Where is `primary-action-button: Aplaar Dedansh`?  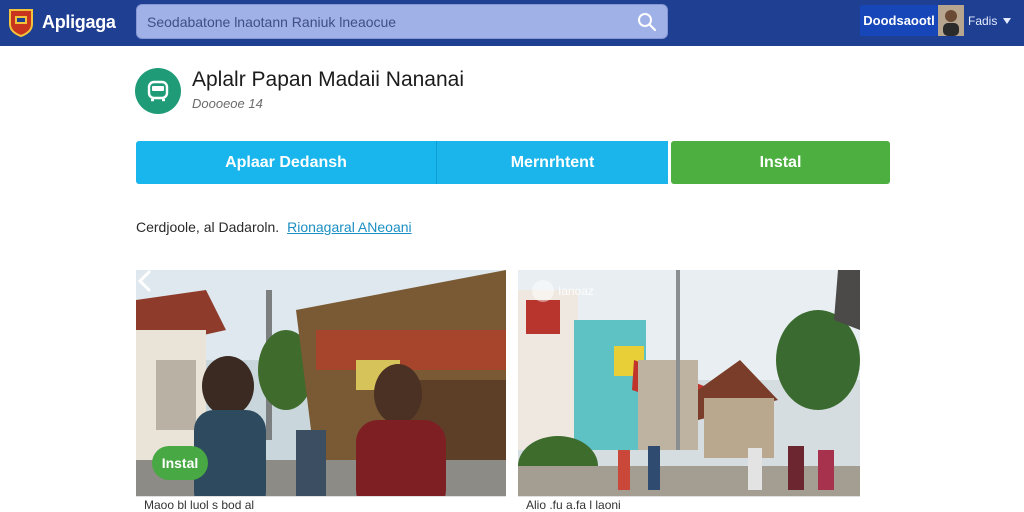
primary-action-button: Aplaar Dedansh is located at coordinates (286, 162).